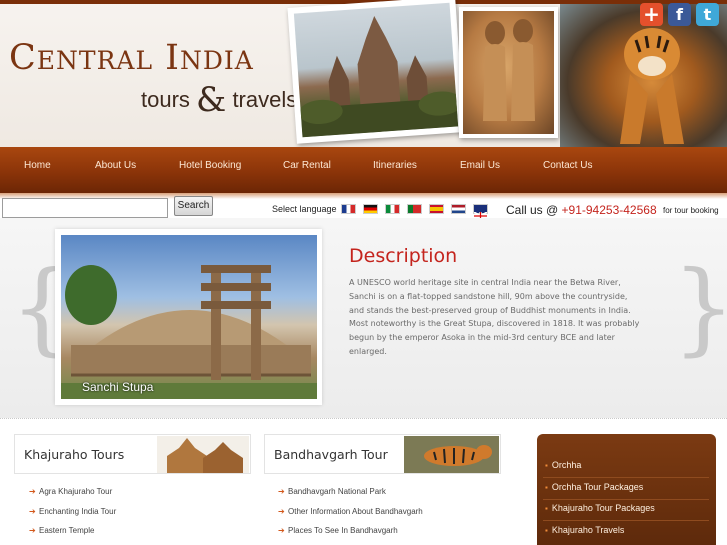 The image size is (727, 545). Describe the element at coordinates (567, 165) in the screenshot. I see `nav-contact-us: Contact Us` at that location.